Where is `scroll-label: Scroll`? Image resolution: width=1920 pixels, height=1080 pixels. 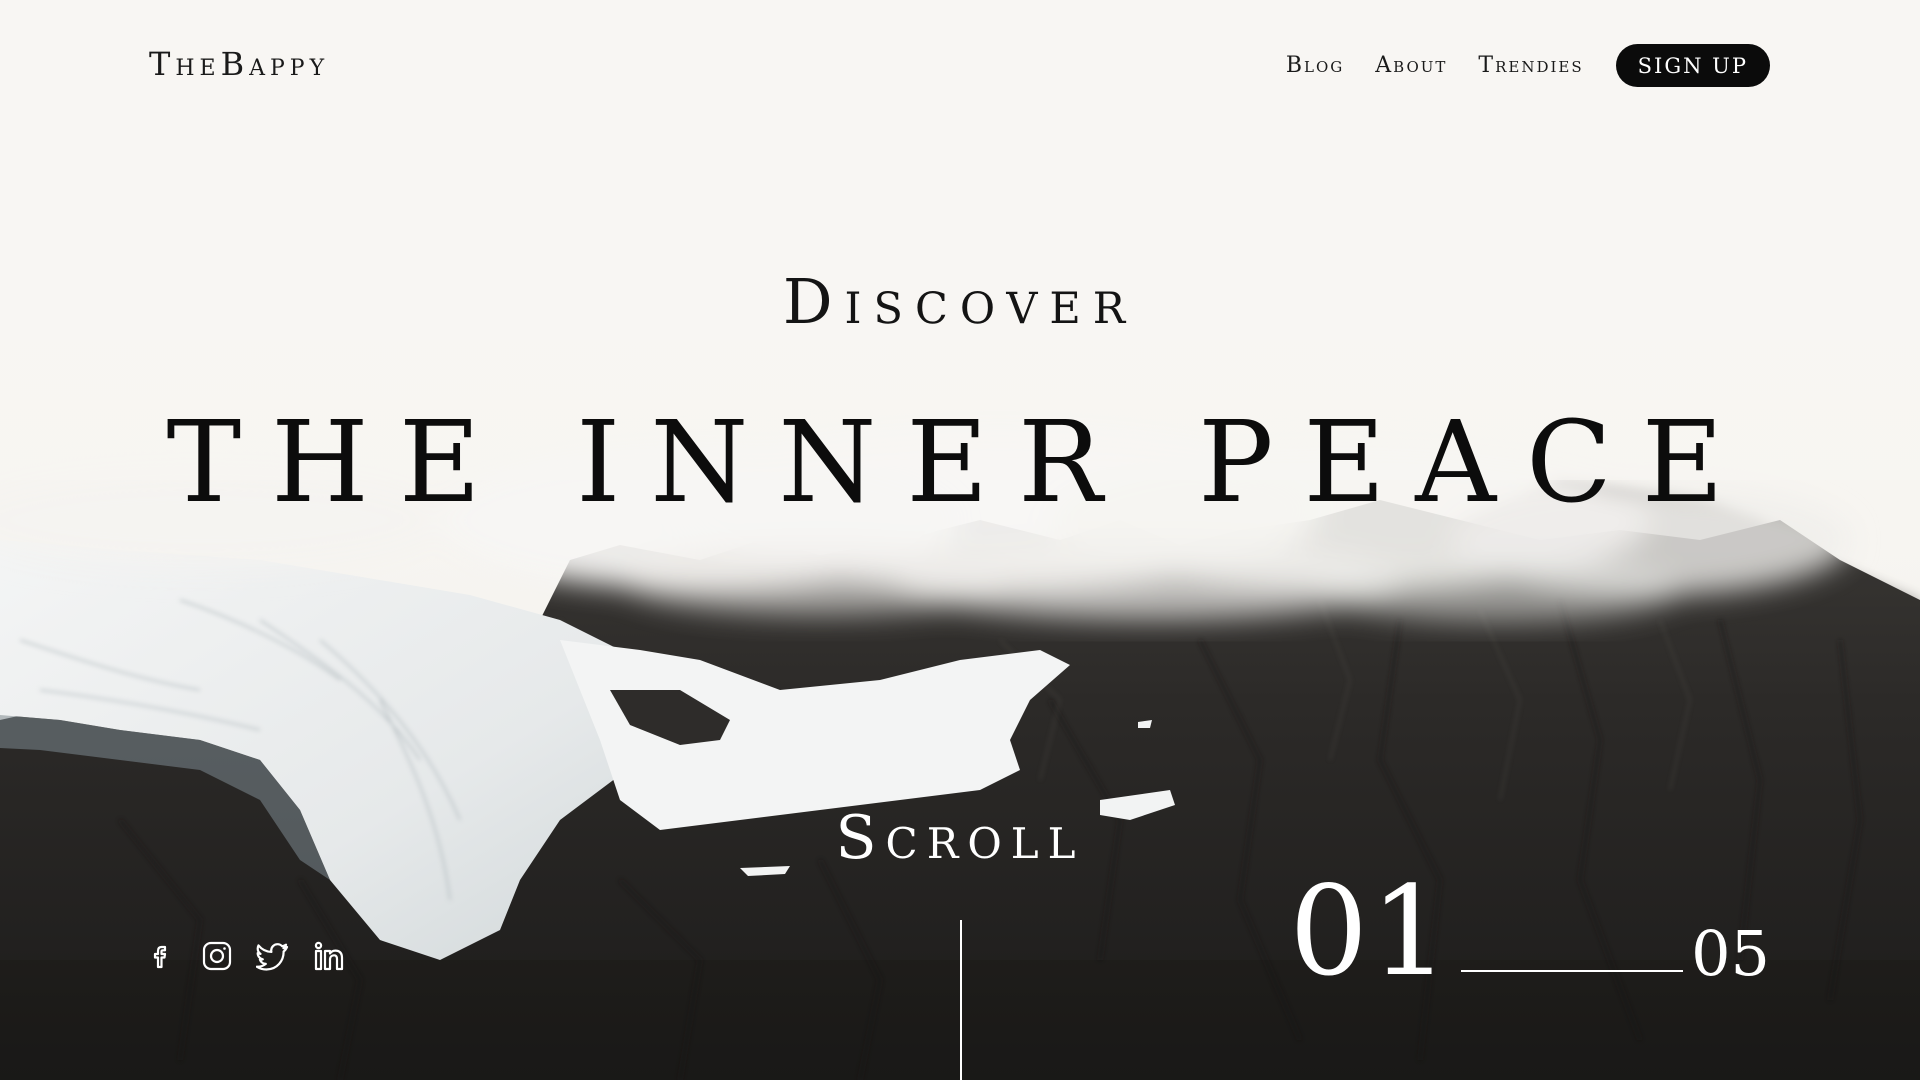
scroll-label: Scroll is located at coordinates (960, 838).